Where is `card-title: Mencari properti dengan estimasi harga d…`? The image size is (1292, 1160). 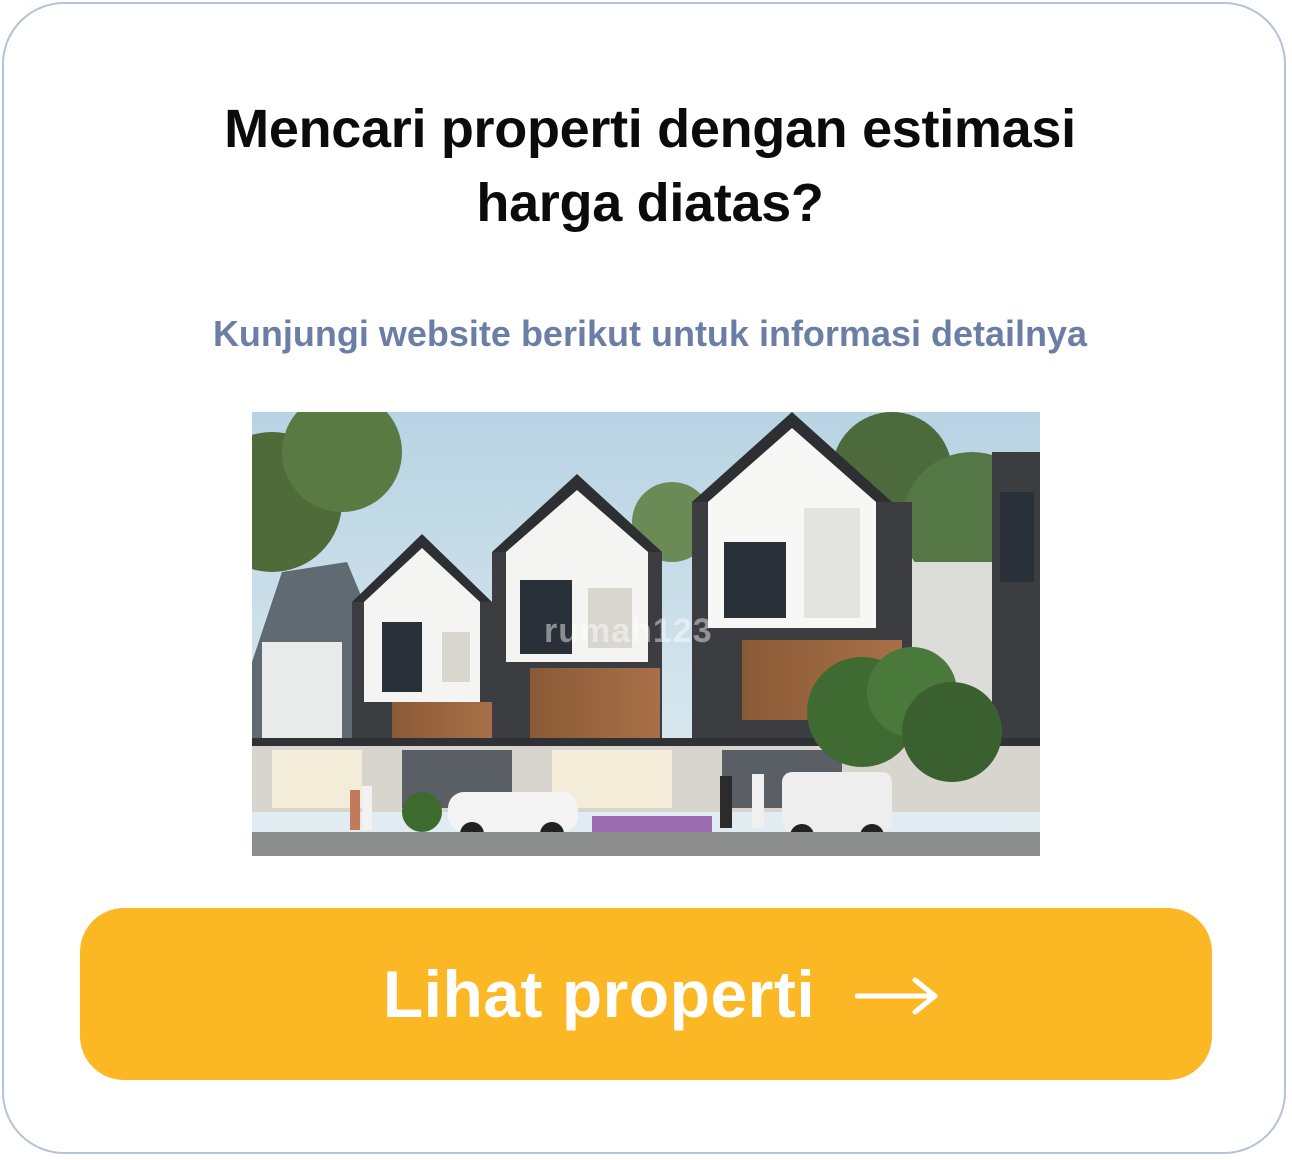
card-title: Mencari properti dengan estimasi harga d… is located at coordinates (648, 166).